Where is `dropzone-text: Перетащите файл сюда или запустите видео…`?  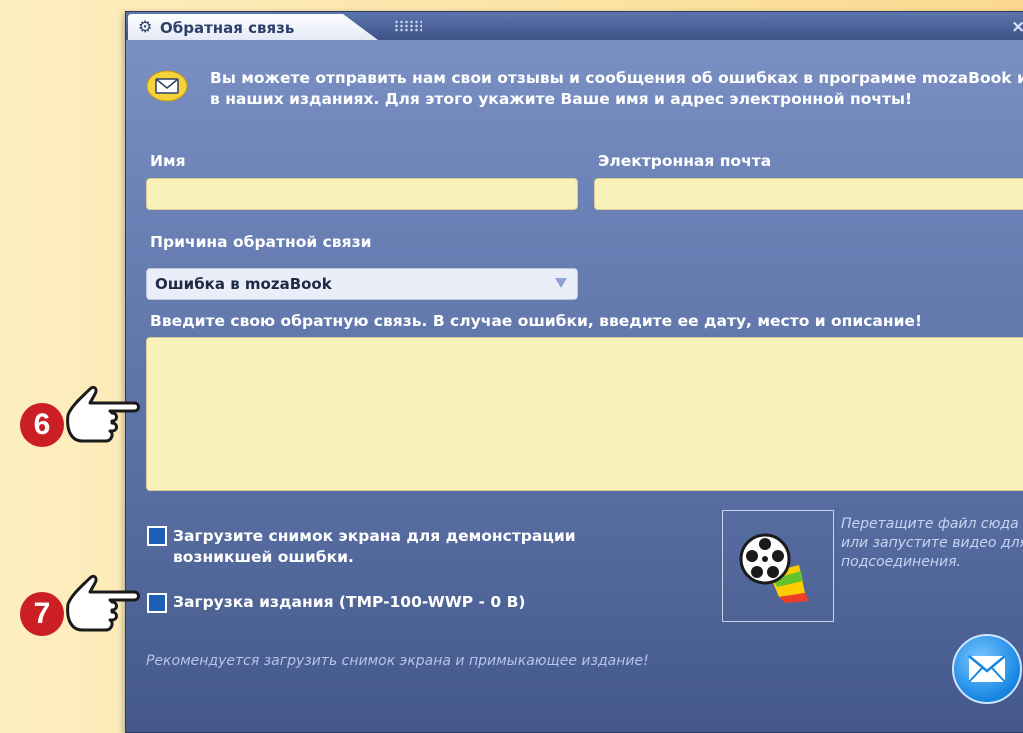 dropzone-text: Перетащите файл сюда или запустите видео… is located at coordinates (932, 543).